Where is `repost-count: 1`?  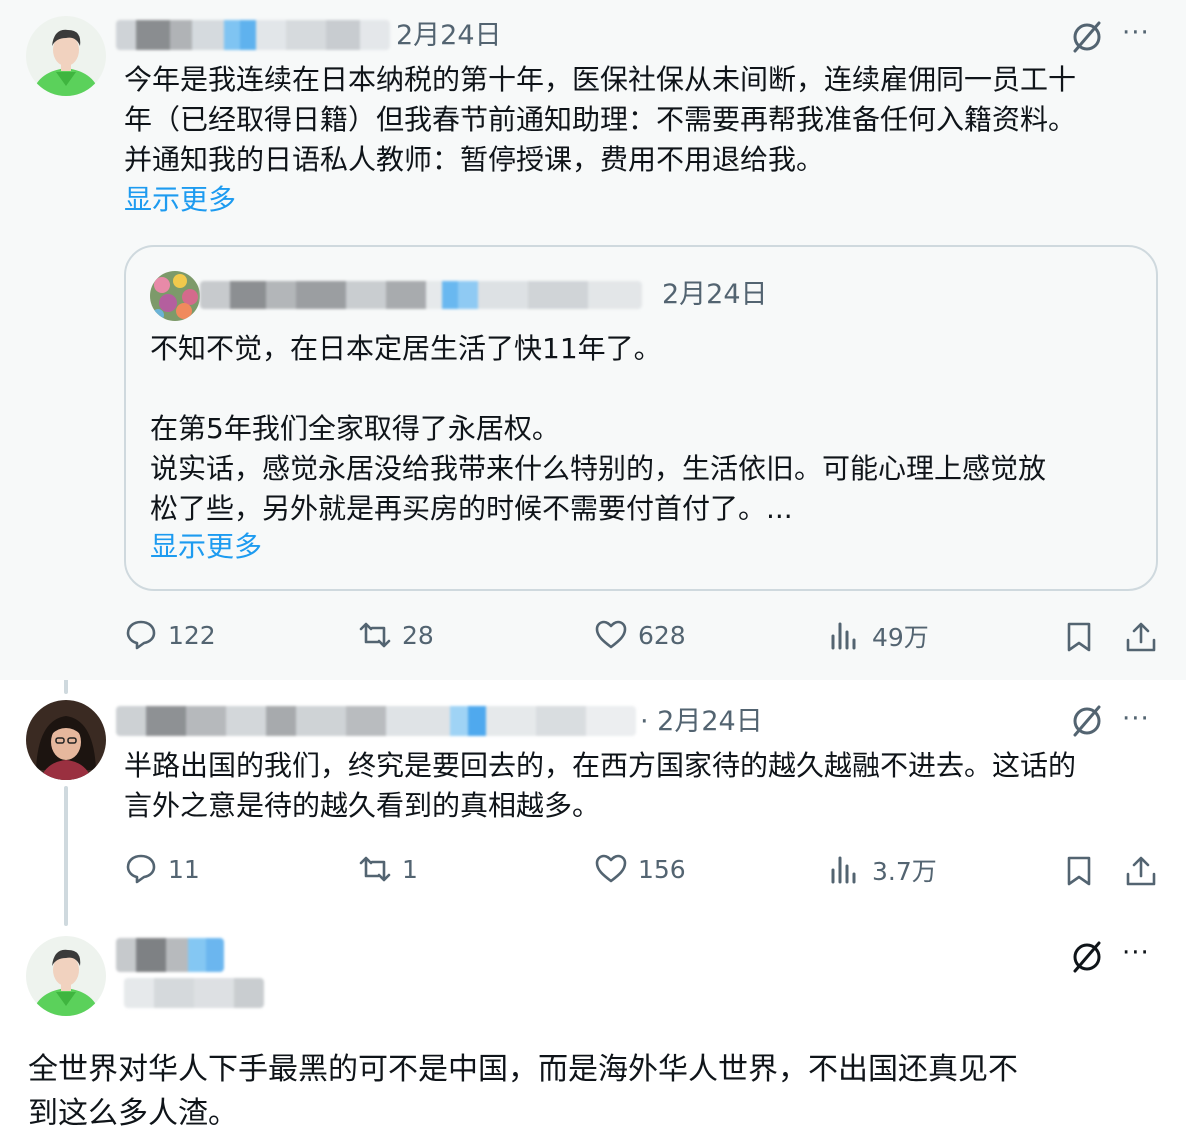
repost-count: 1 is located at coordinates (410, 869).